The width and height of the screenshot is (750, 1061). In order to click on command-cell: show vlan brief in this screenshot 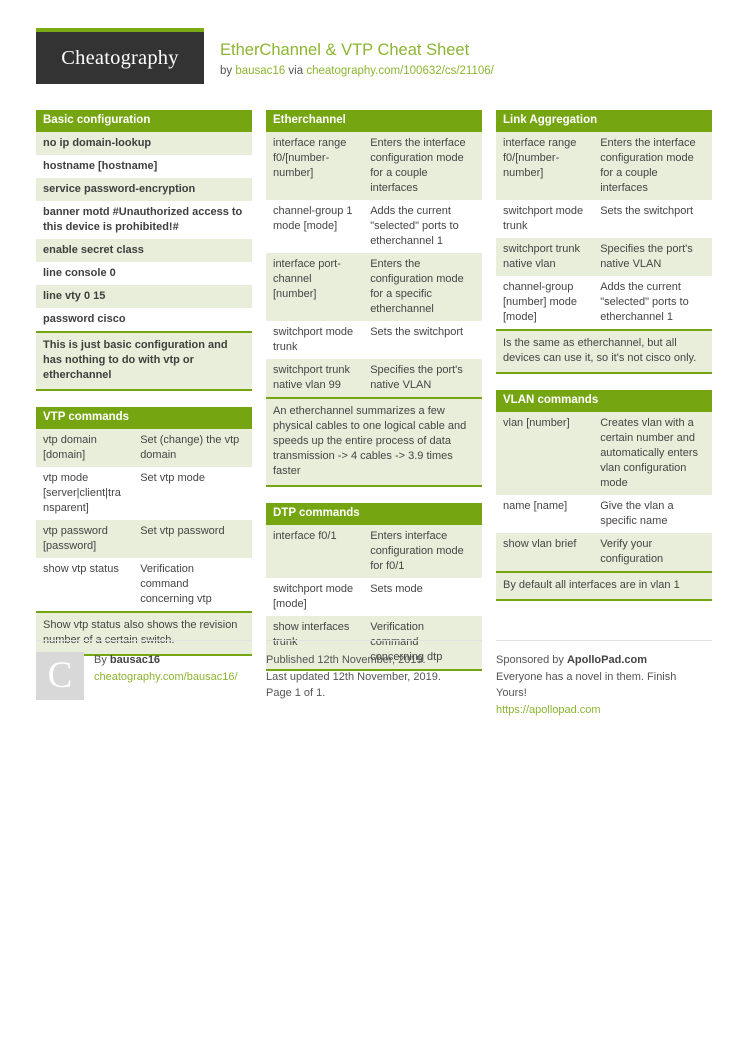, I will do `click(545, 552)`.